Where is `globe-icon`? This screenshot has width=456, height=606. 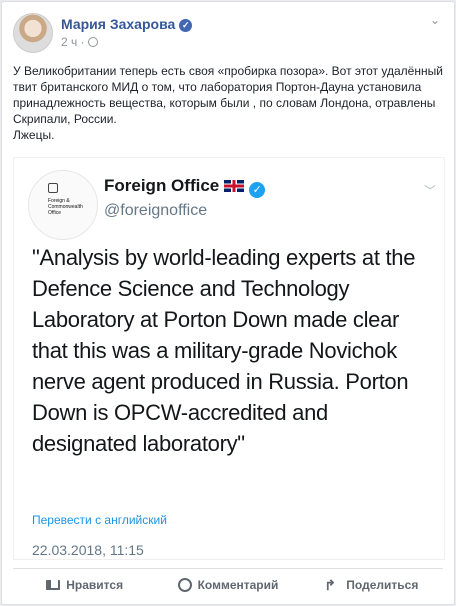
globe-icon is located at coordinates (92, 42).